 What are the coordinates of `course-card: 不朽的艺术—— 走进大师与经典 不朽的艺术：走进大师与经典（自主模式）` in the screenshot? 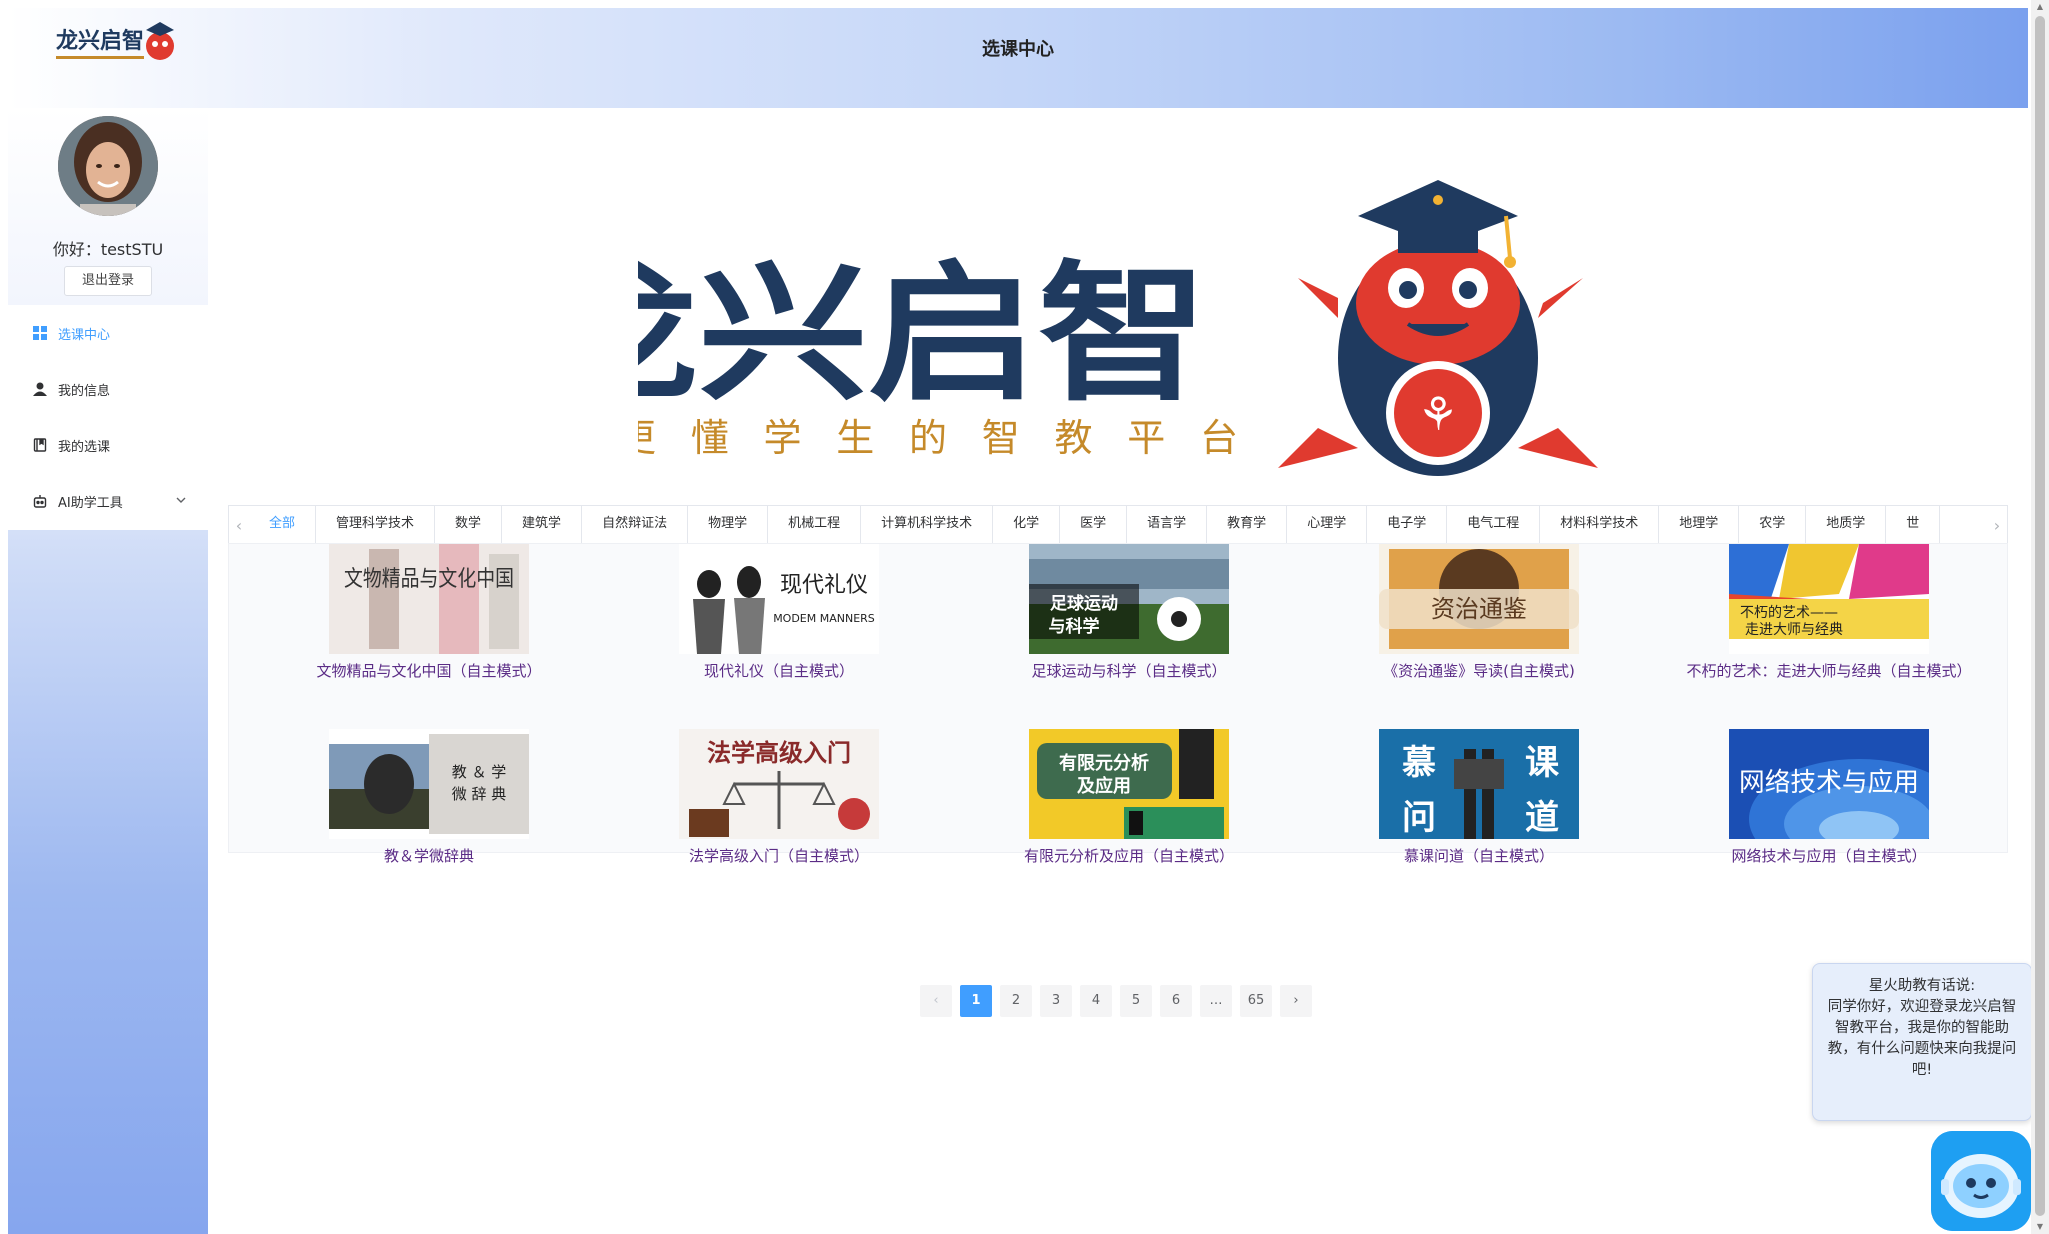 It's located at (1829, 612).